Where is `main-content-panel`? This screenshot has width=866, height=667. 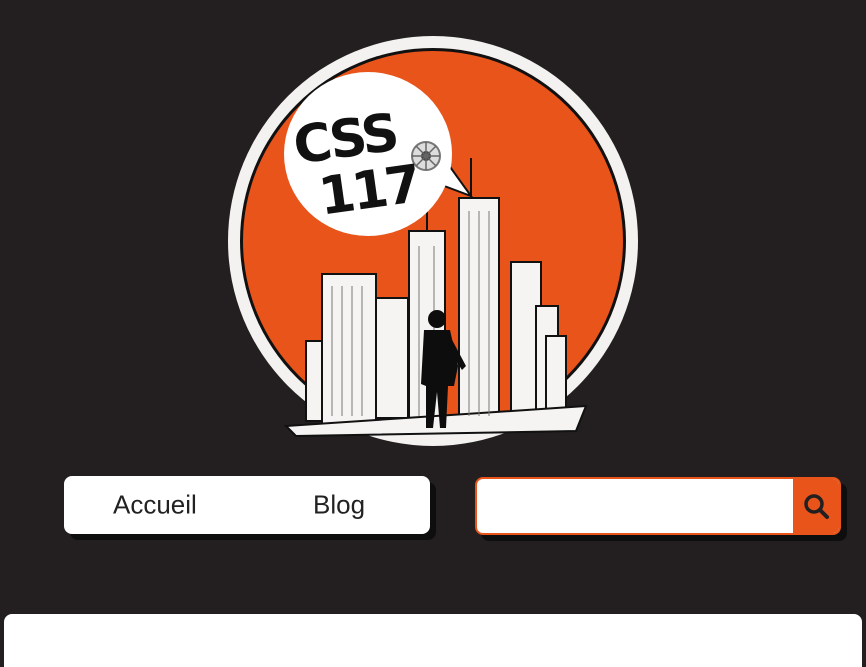 main-content-panel is located at coordinates (433, 640).